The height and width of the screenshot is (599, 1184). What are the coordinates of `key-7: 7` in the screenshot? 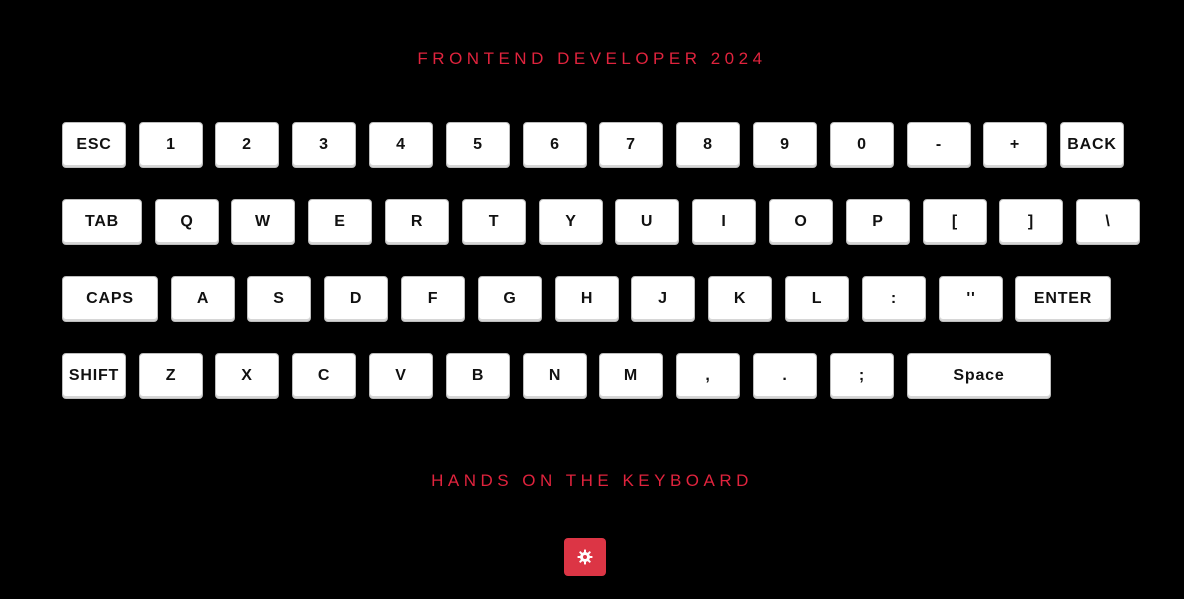 It's located at (631, 145).